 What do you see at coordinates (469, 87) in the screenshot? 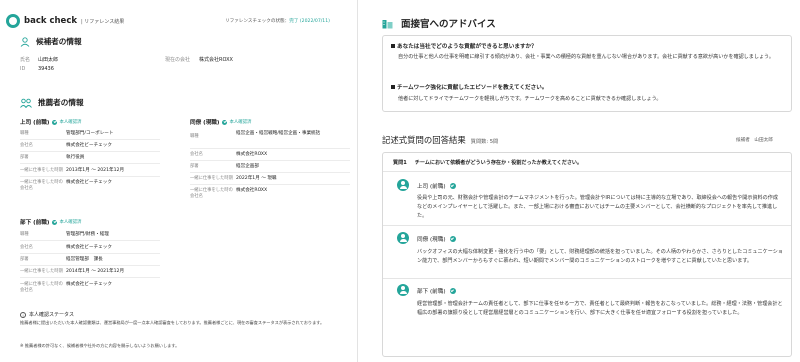
I see `advice-question: チームワーク強化に貢献したエピソードを教えてください。` at bounding box center [469, 87].